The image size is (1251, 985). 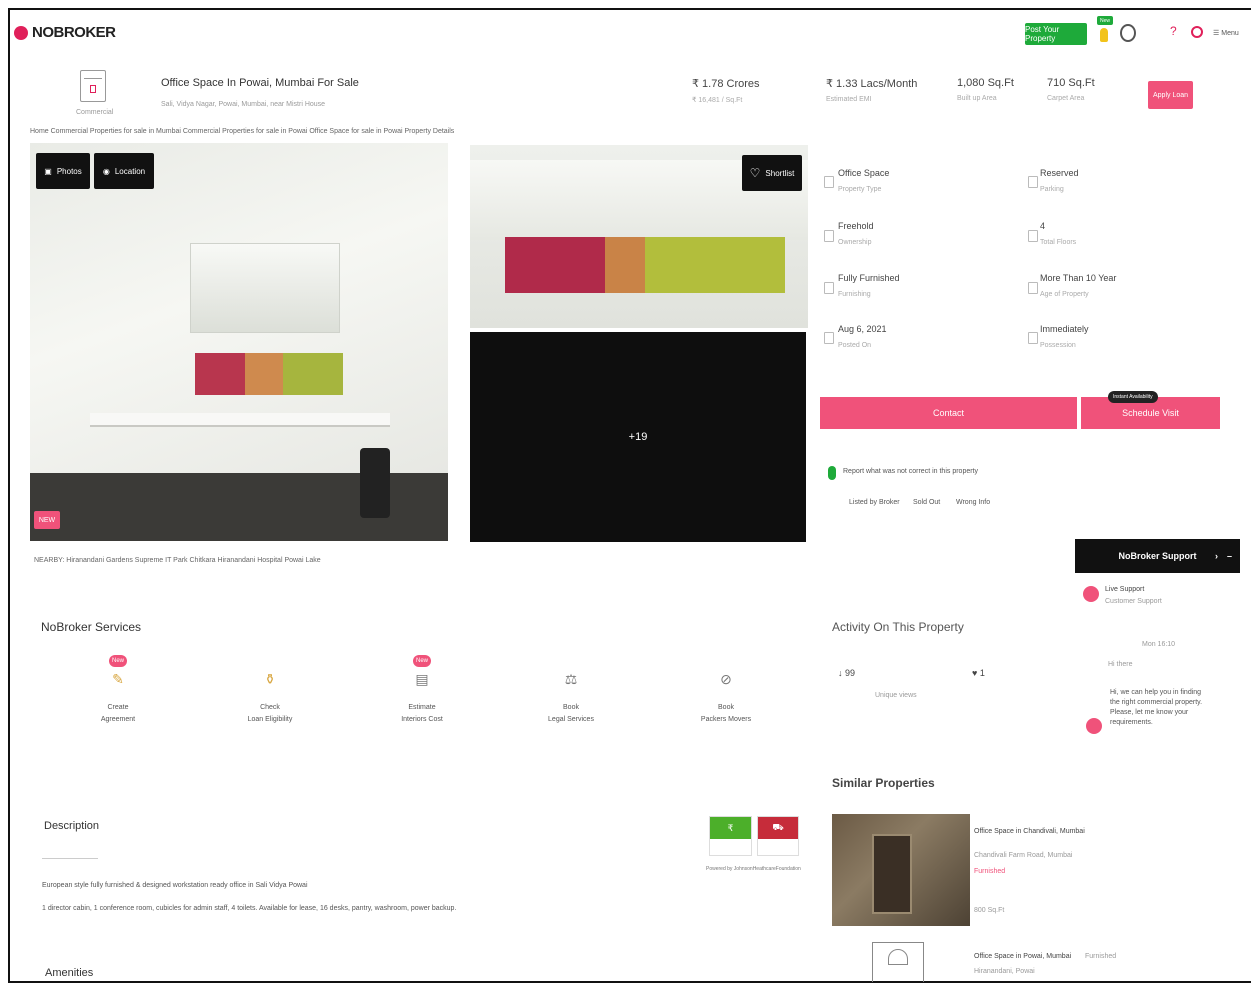 What do you see at coordinates (726, 719) in the screenshot?
I see `service-label2: Packers Movers` at bounding box center [726, 719].